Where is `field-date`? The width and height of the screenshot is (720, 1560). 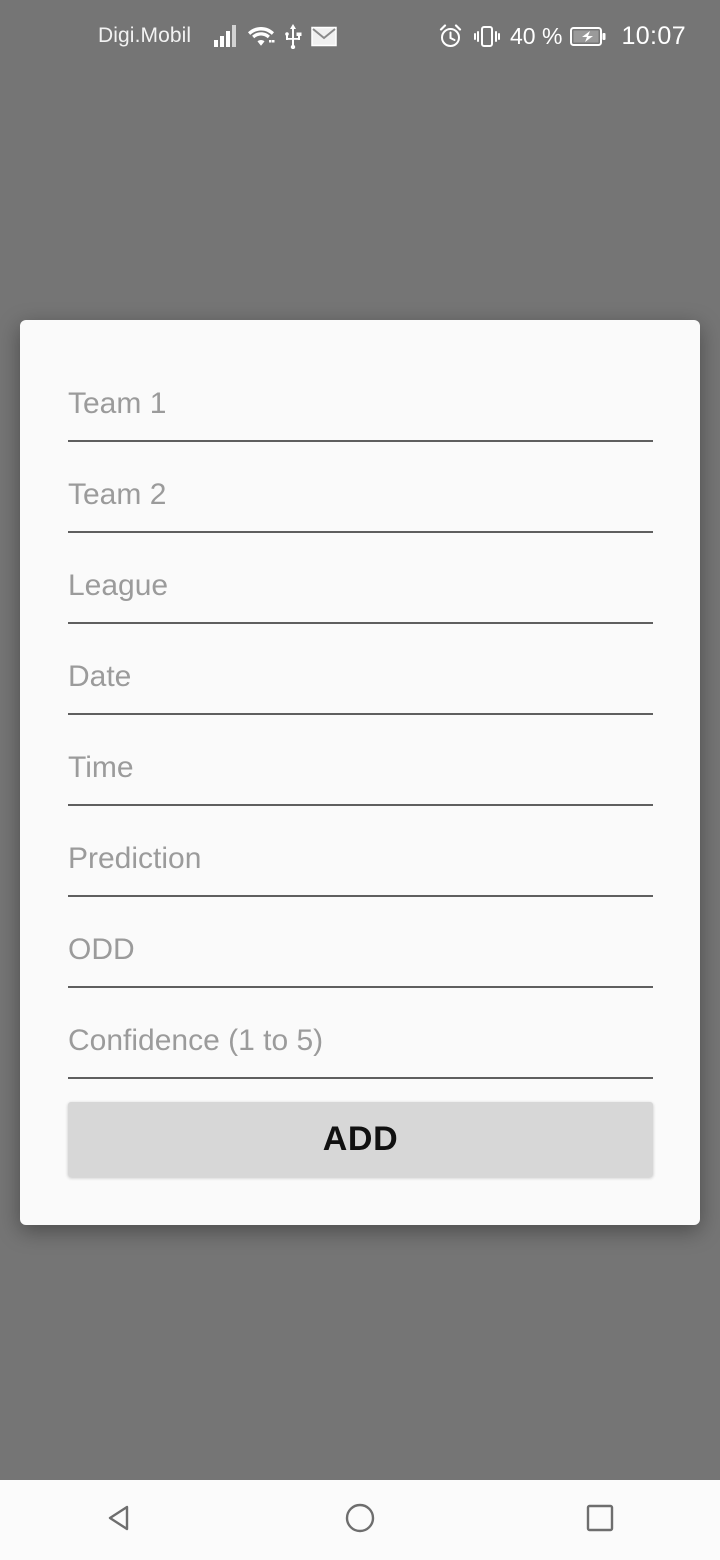
field-date is located at coordinates (360, 688).